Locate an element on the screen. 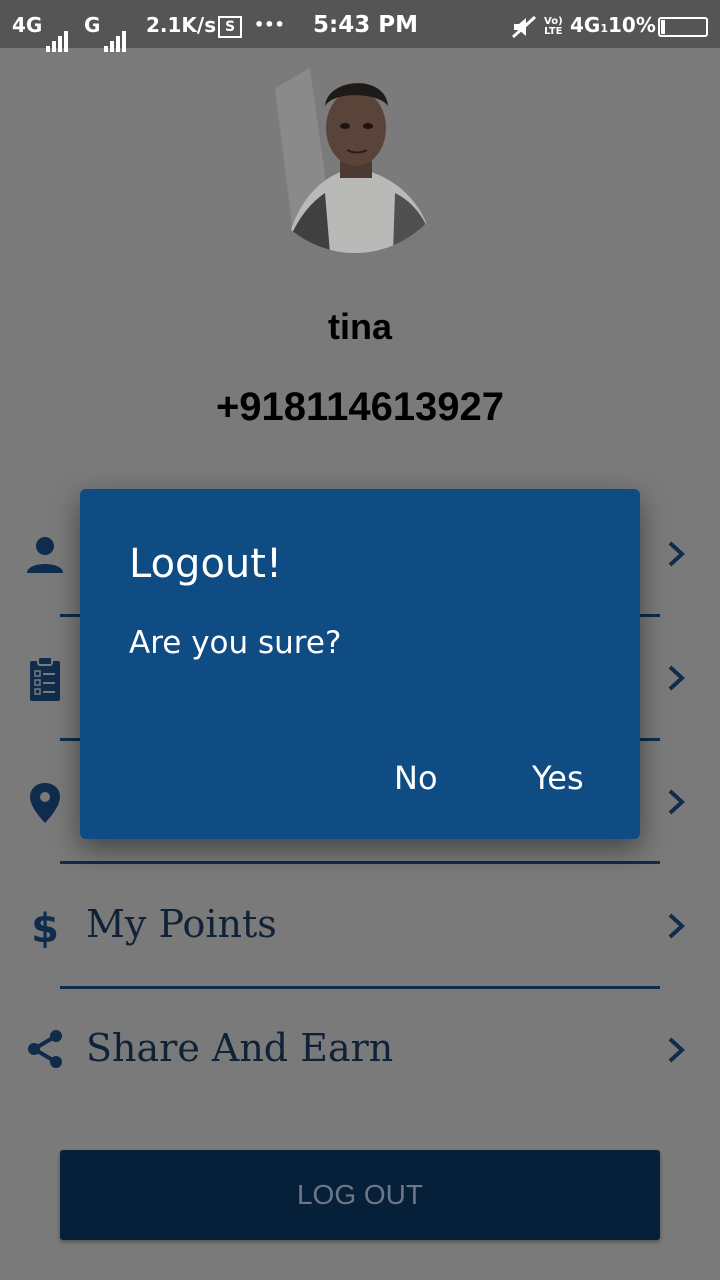  dialog-title: Logout! is located at coordinates (205, 564).